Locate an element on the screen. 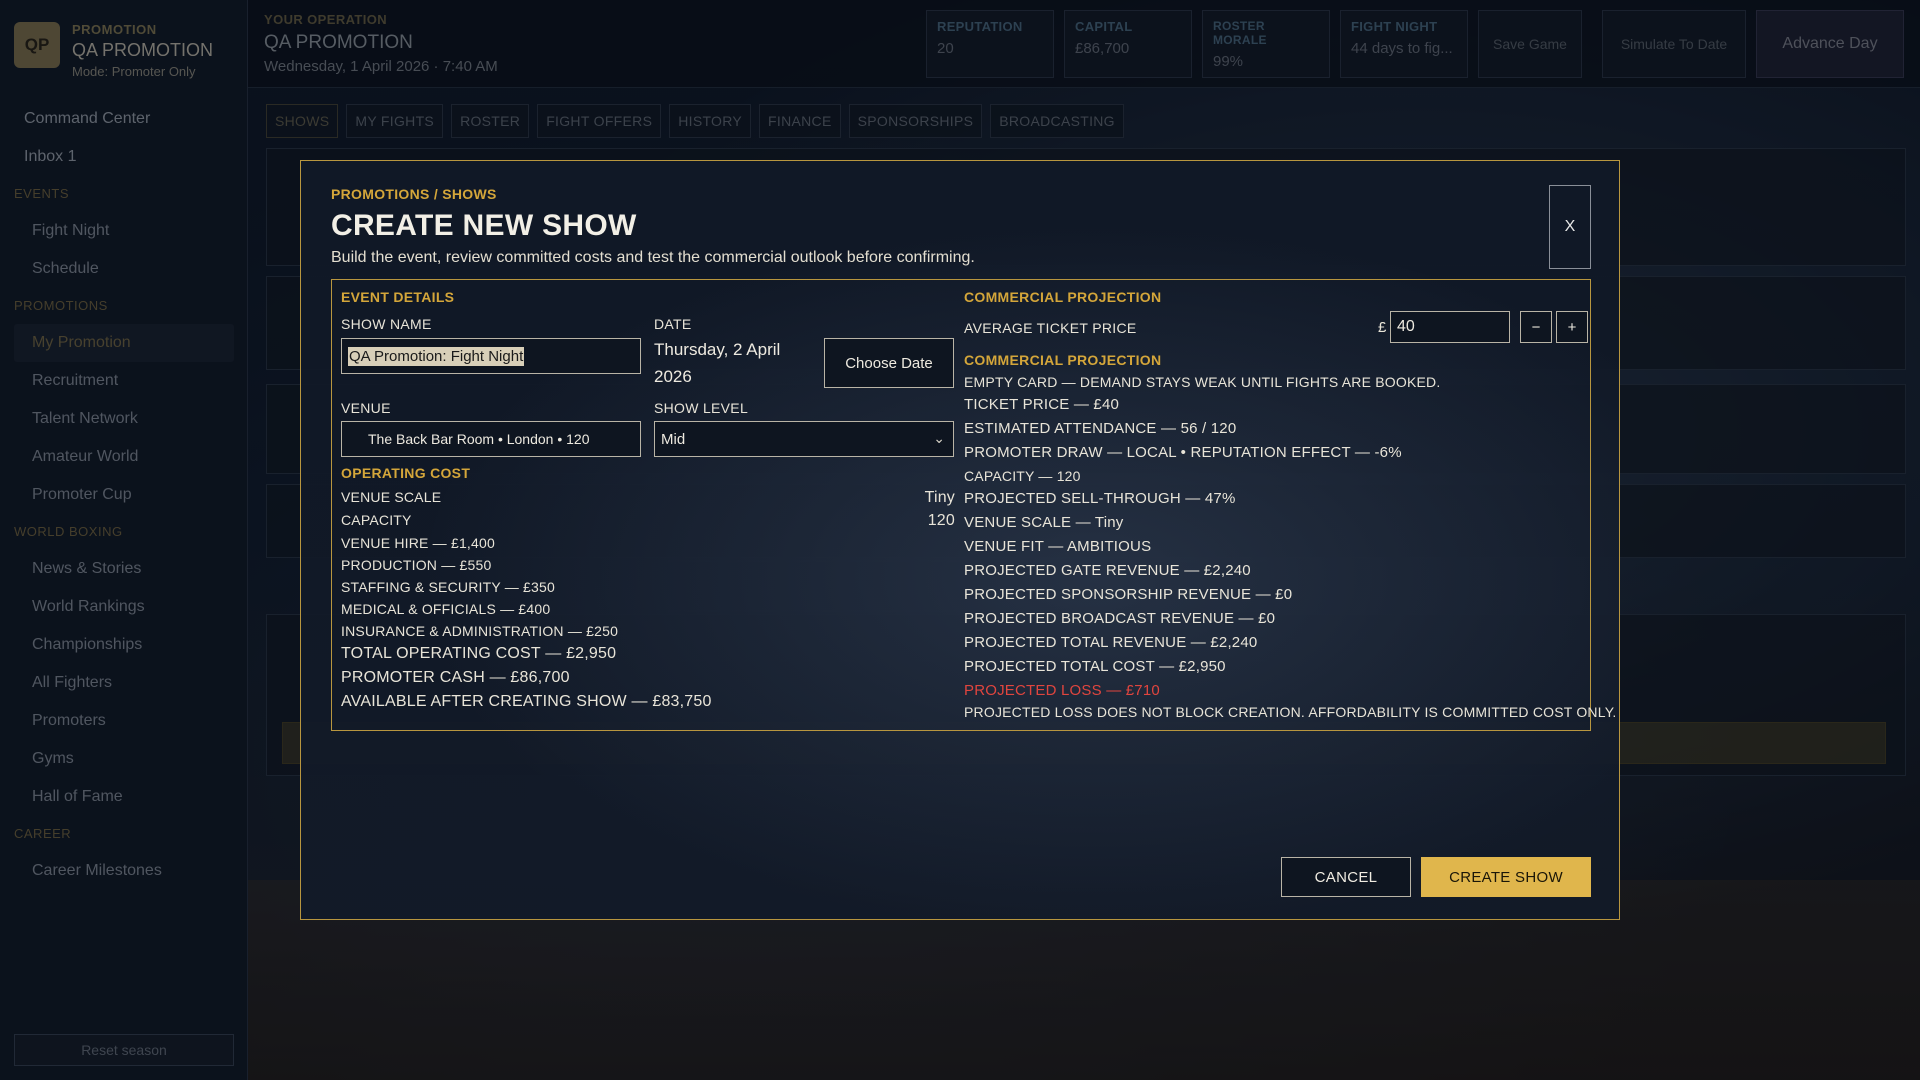  projection-capacity: CAPACITY — 120 is located at coordinates (1022, 476).